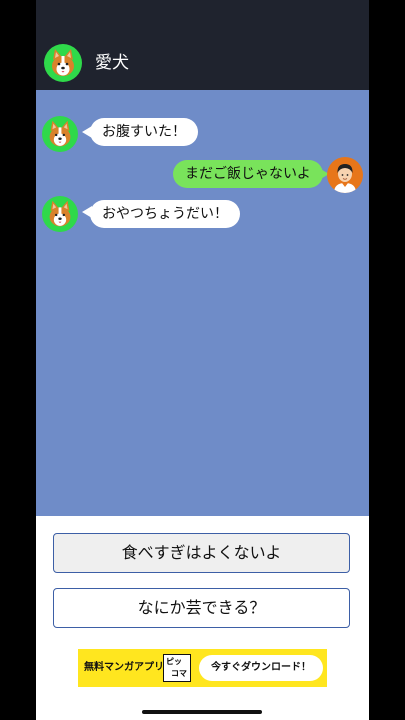 The height and width of the screenshot is (720, 405). I want to click on incoming-message: おやつちょうだい！, so click(165, 214).